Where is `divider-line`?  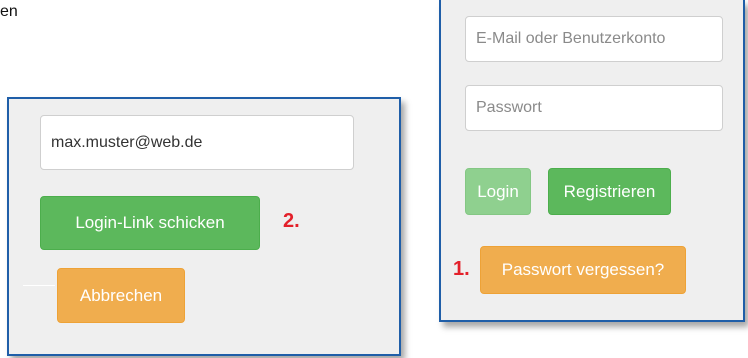 divider-line is located at coordinates (39, 285).